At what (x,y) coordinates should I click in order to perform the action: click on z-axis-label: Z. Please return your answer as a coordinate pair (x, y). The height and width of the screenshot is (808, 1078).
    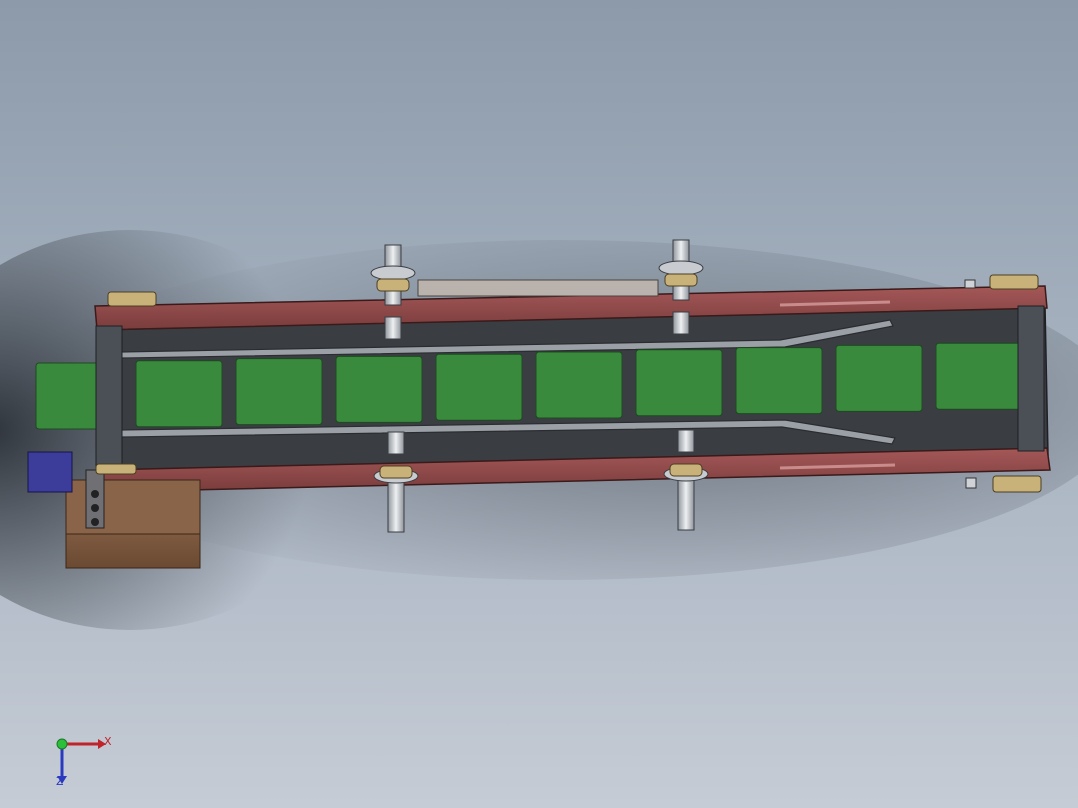
    Looking at the image, I should click on (60, 781).